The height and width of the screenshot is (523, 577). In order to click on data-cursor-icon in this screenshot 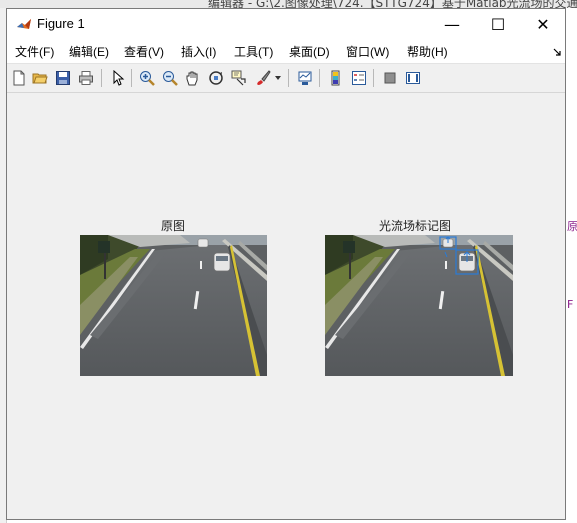, I will do `click(238, 78)`.